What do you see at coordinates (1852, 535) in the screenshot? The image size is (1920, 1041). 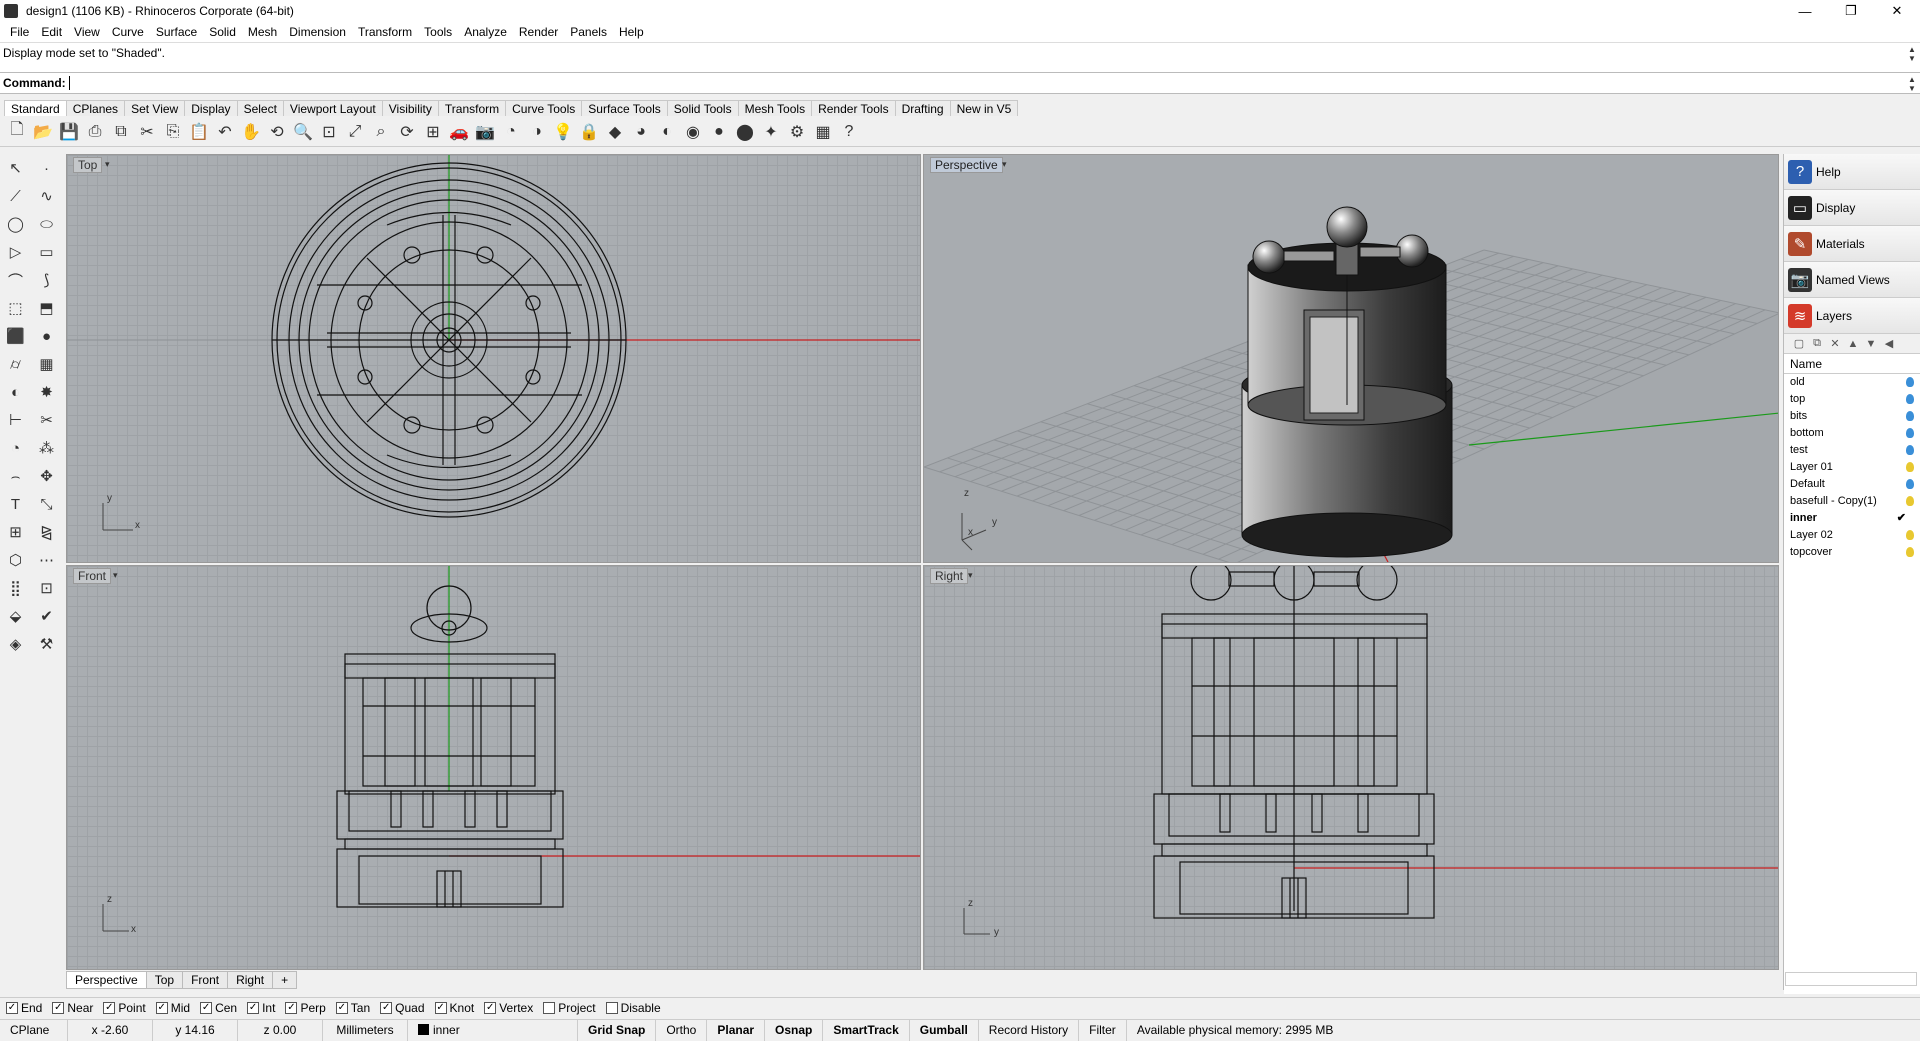 I see `layer-row: Layer 02` at bounding box center [1852, 535].